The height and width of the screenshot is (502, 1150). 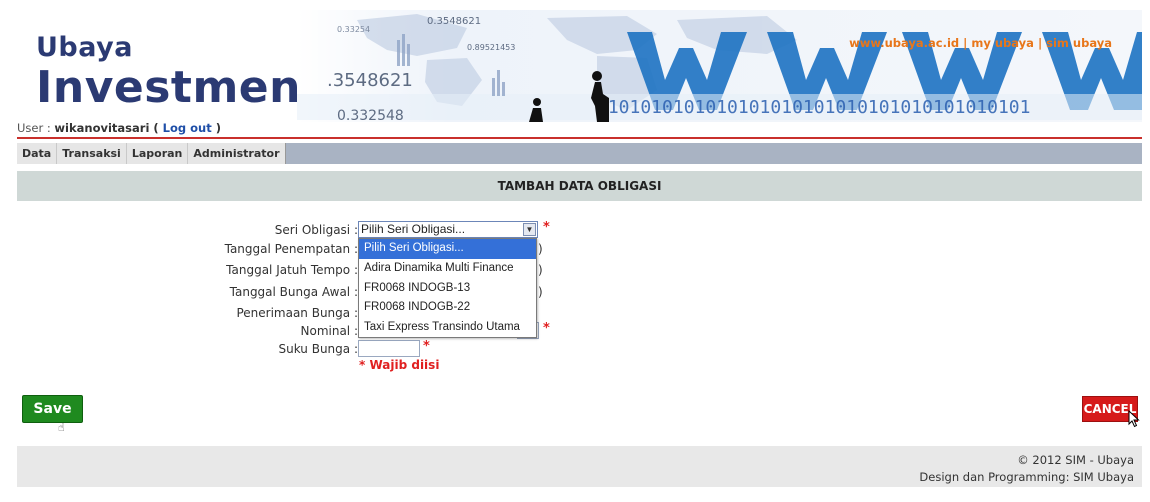 What do you see at coordinates (291, 249) in the screenshot?
I see `label-tanggal-penempatan: Tanggal Penempatan :` at bounding box center [291, 249].